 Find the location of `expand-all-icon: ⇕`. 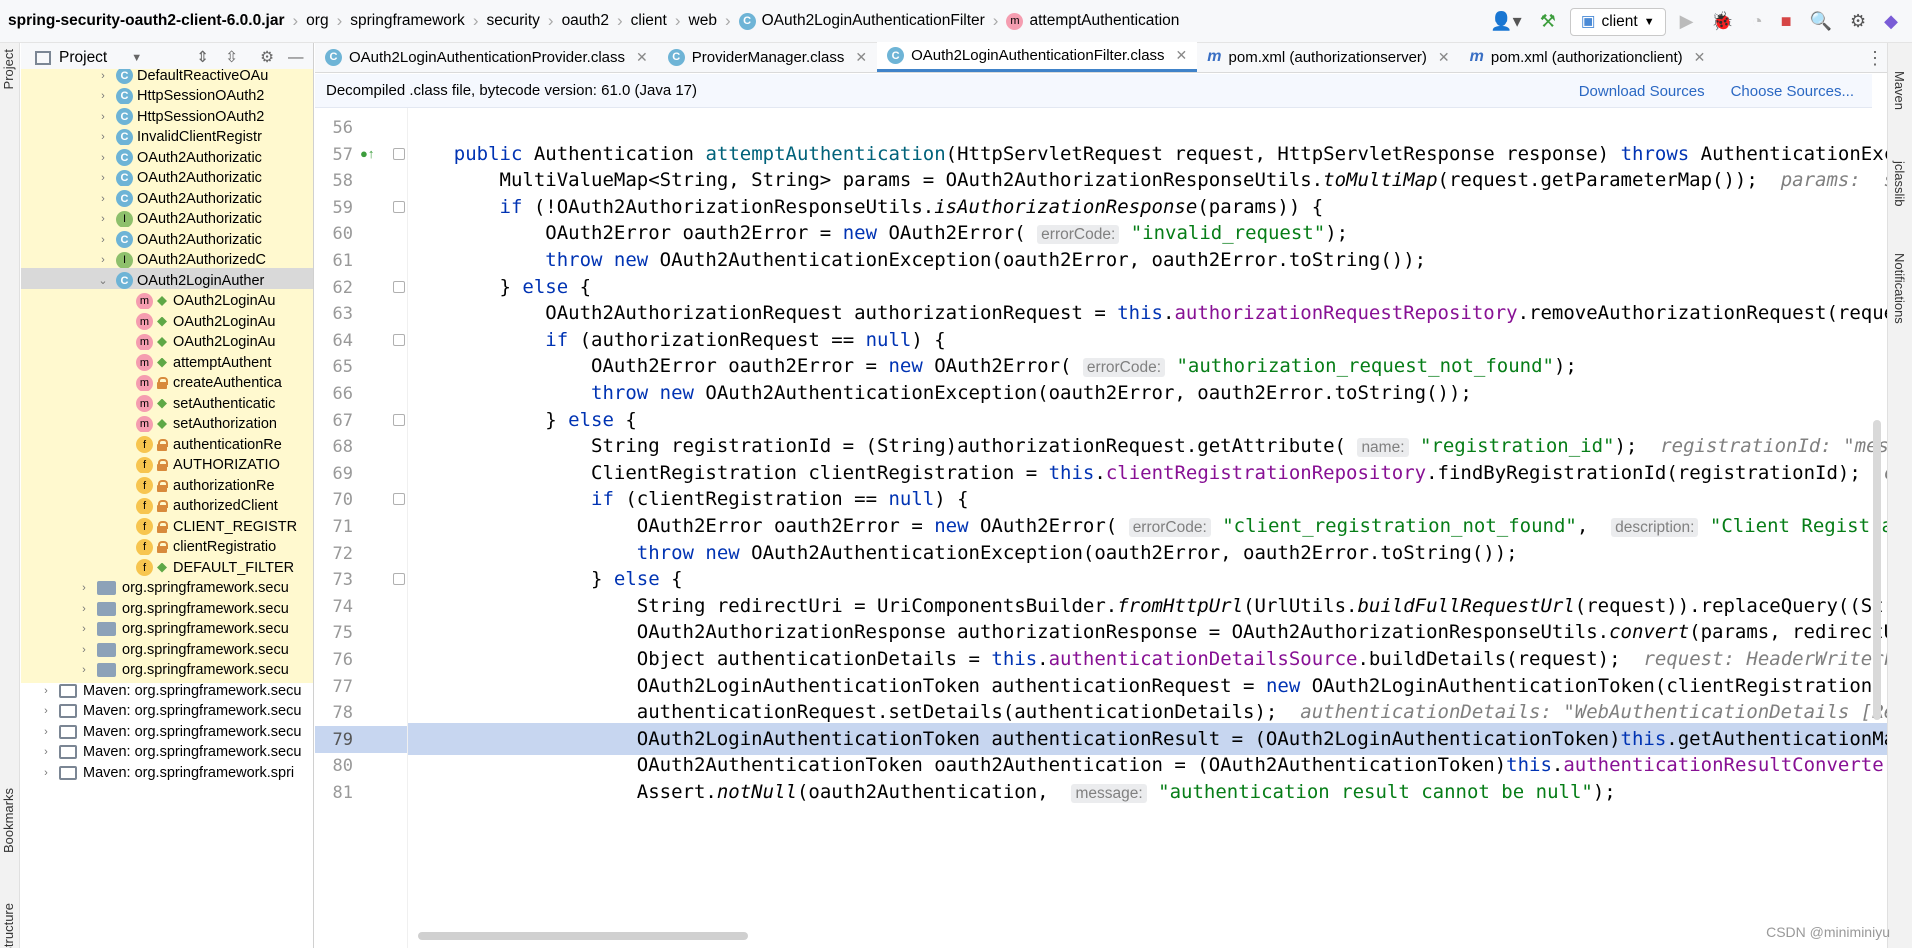

expand-all-icon: ⇕ is located at coordinates (202, 57).